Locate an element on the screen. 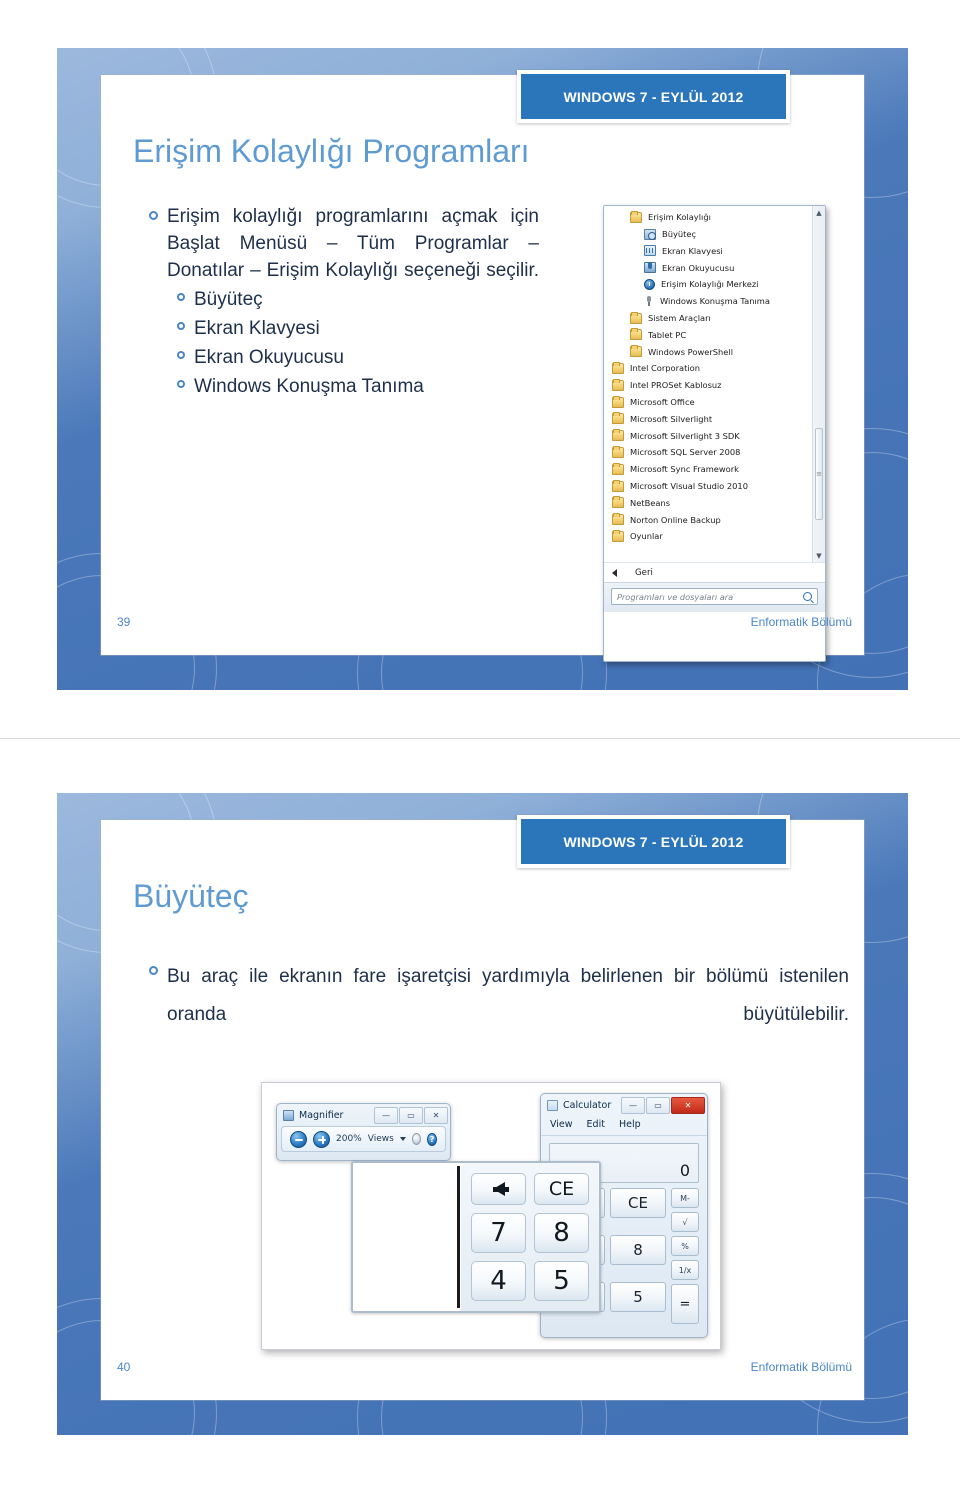 Image resolution: width=960 pixels, height=1489 pixels. calc-key-memory-subtract: M- is located at coordinates (685, 1198).